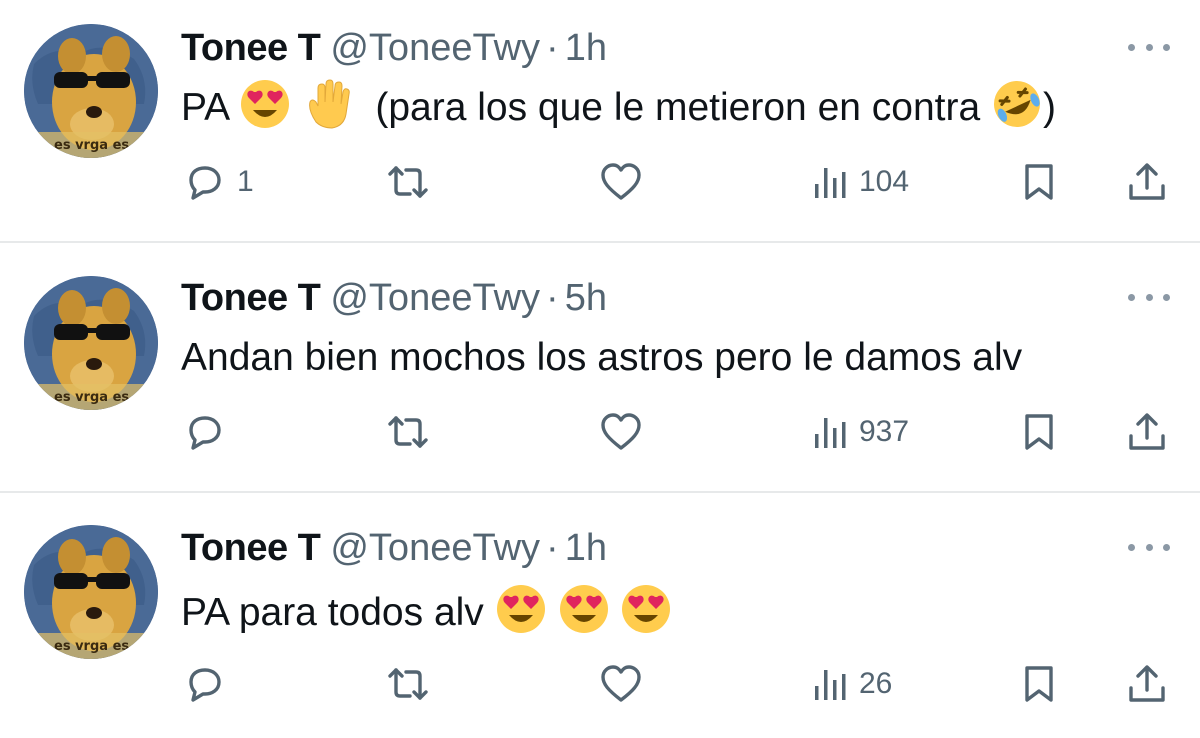 Image resolution: width=1200 pixels, height=738 pixels. I want to click on views-button: 104, so click(861, 182).